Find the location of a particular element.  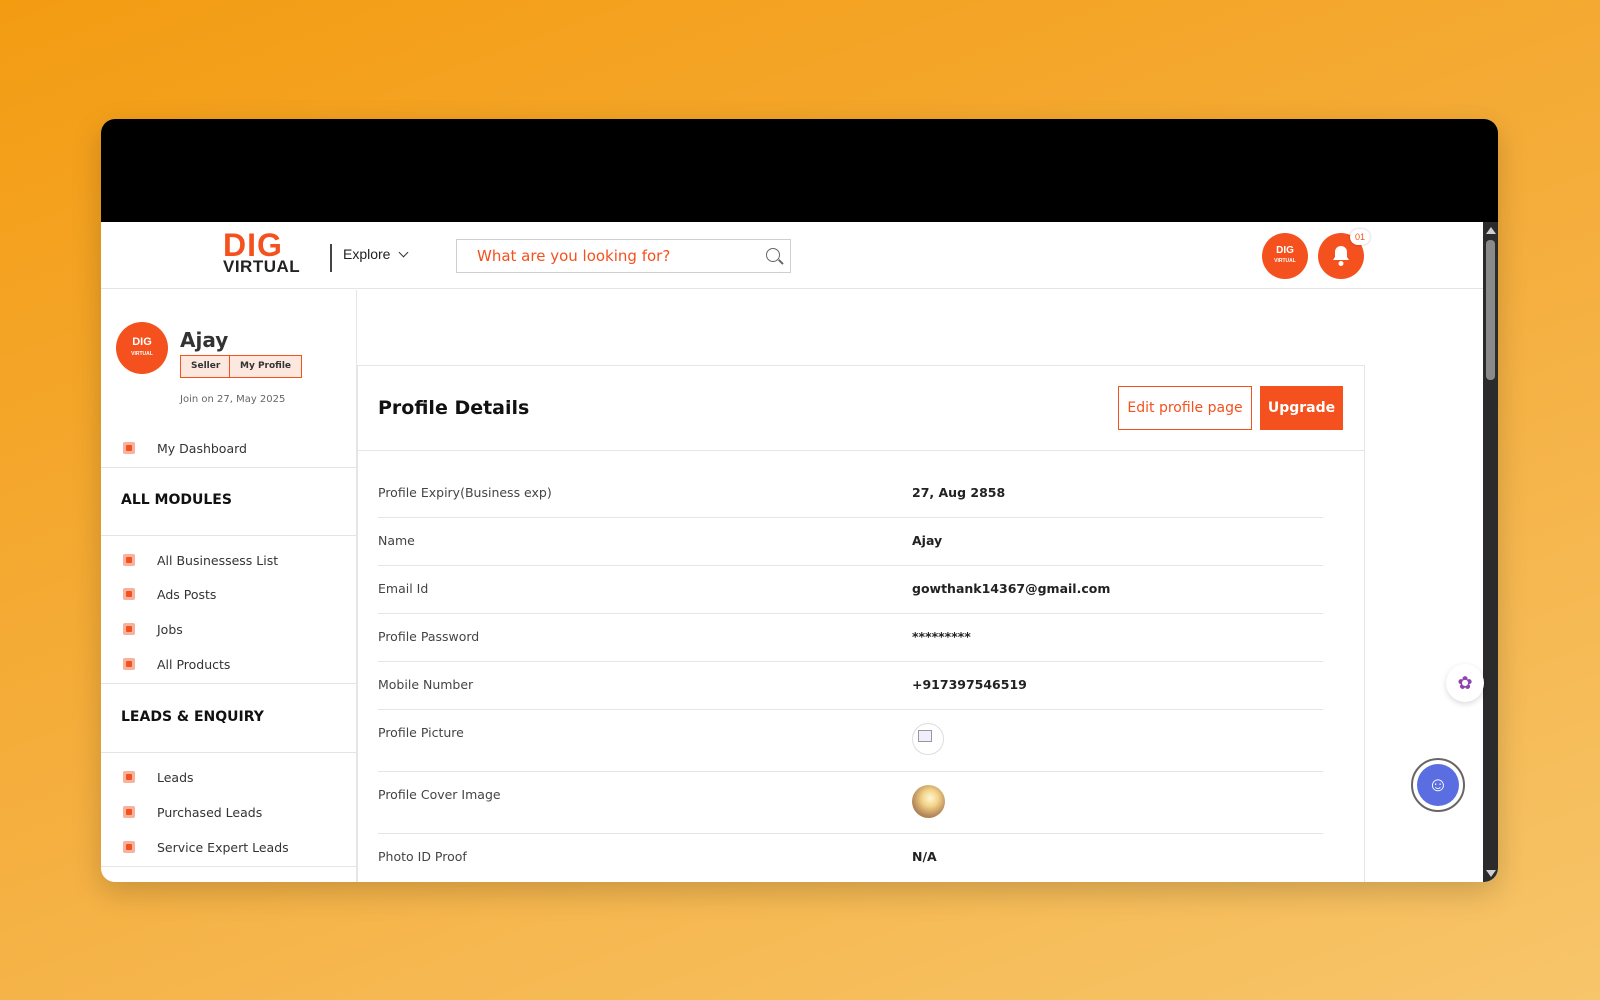

row-label: Profile Picture is located at coordinates (421, 732).